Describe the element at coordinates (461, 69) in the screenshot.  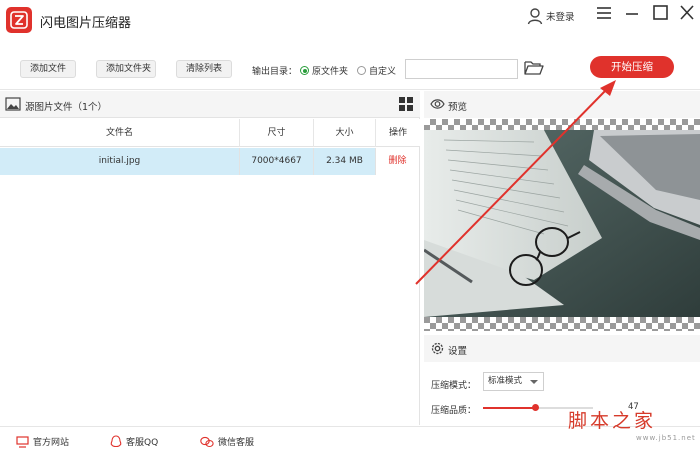
I see `output-path-input` at that location.